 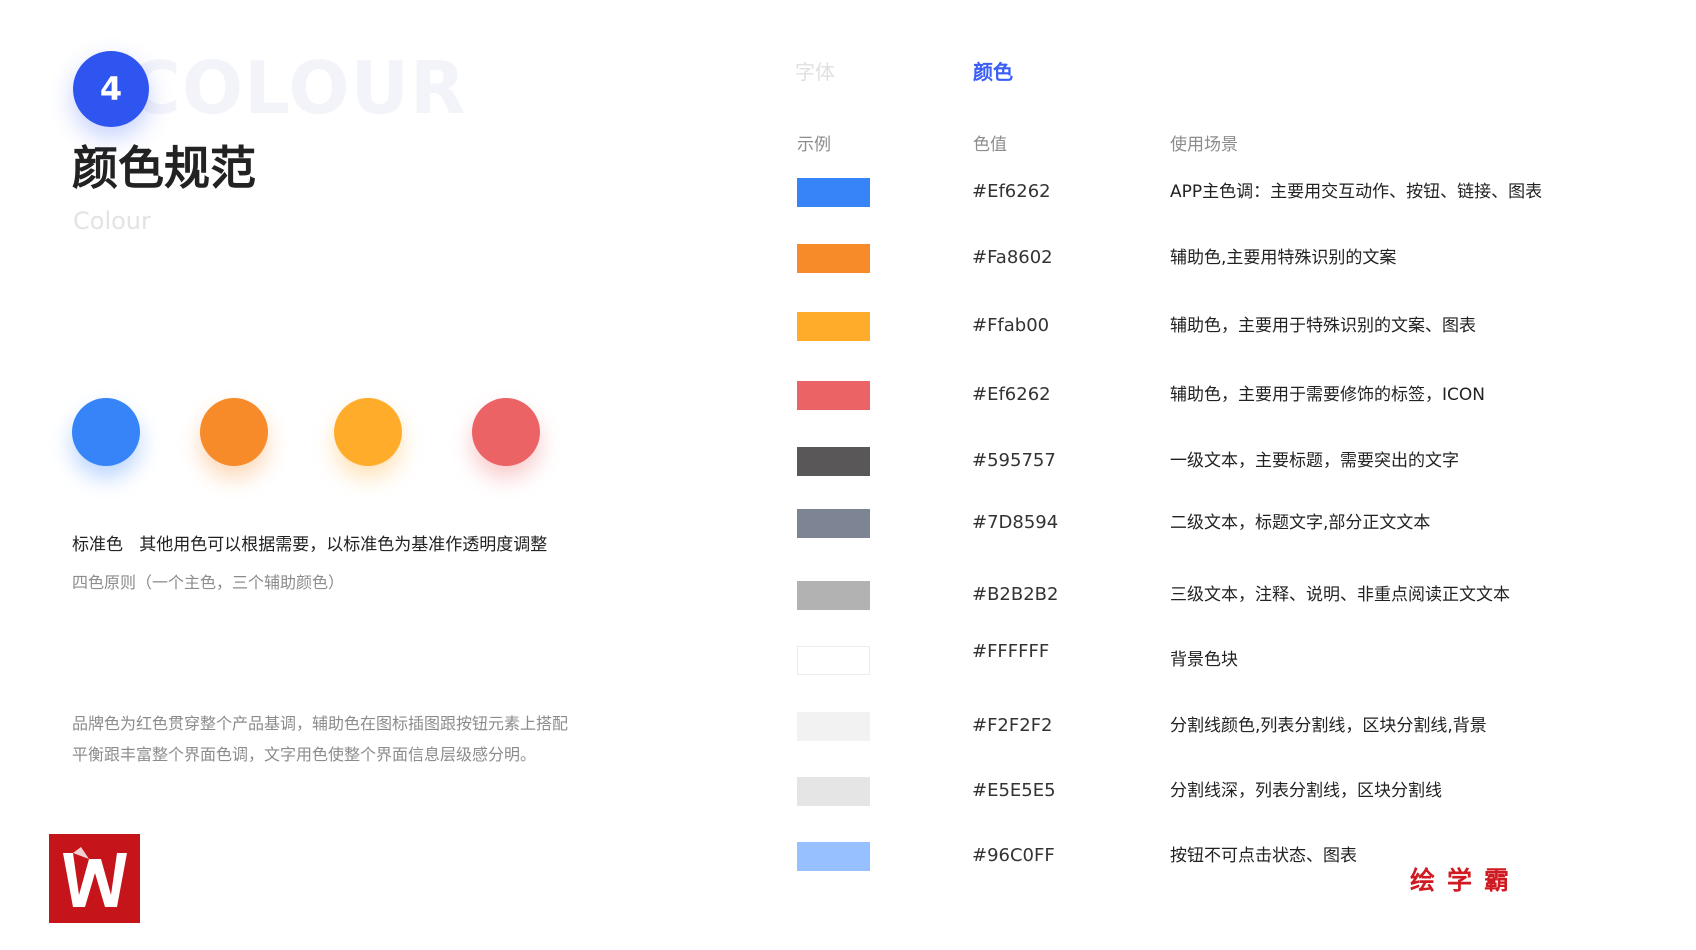 What do you see at coordinates (1327, 395) in the screenshot?
I see `color-usage: 辅助色，主要用于需要修饰的标签，ICON` at bounding box center [1327, 395].